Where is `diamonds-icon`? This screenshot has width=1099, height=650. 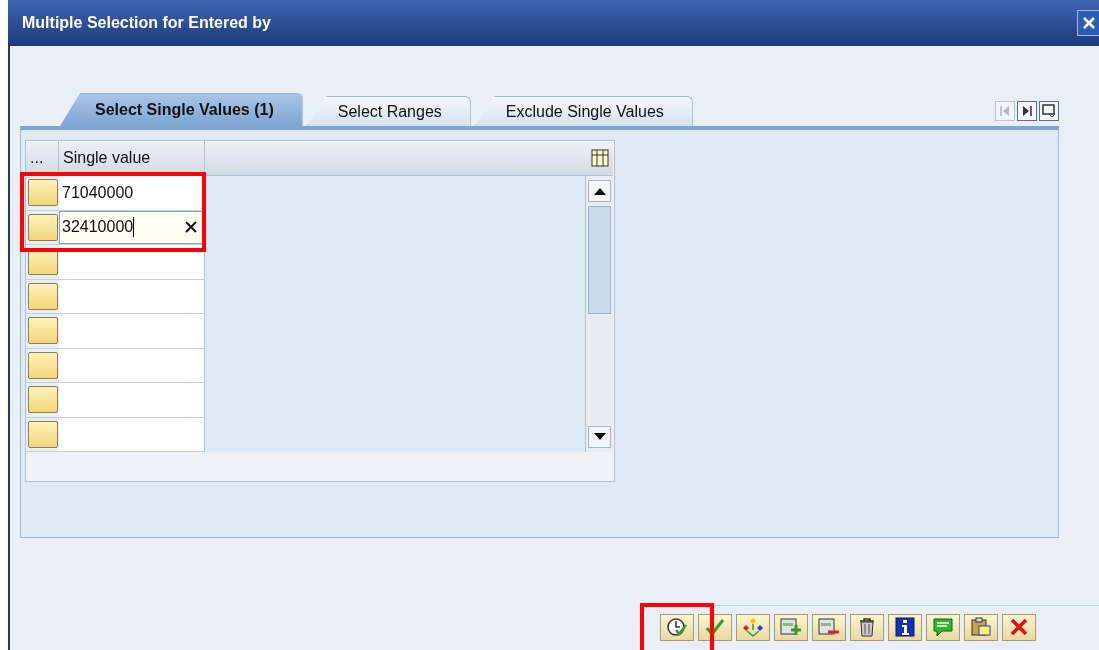 diamonds-icon is located at coordinates (753, 627).